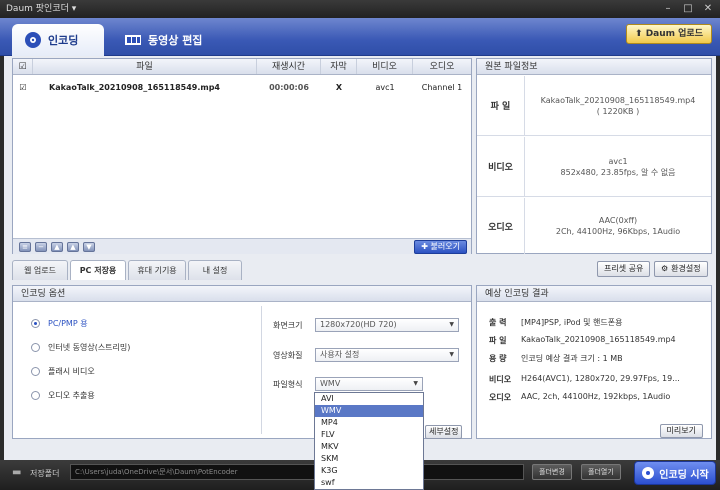 Image resolution: width=720 pixels, height=490 pixels. Describe the element at coordinates (35, 323) in the screenshot. I see `radio-selected-icon` at that location.